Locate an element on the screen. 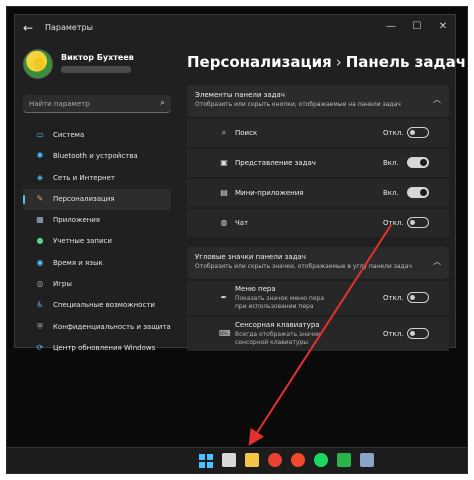  annotation-arrow is located at coordinates (320, 335).